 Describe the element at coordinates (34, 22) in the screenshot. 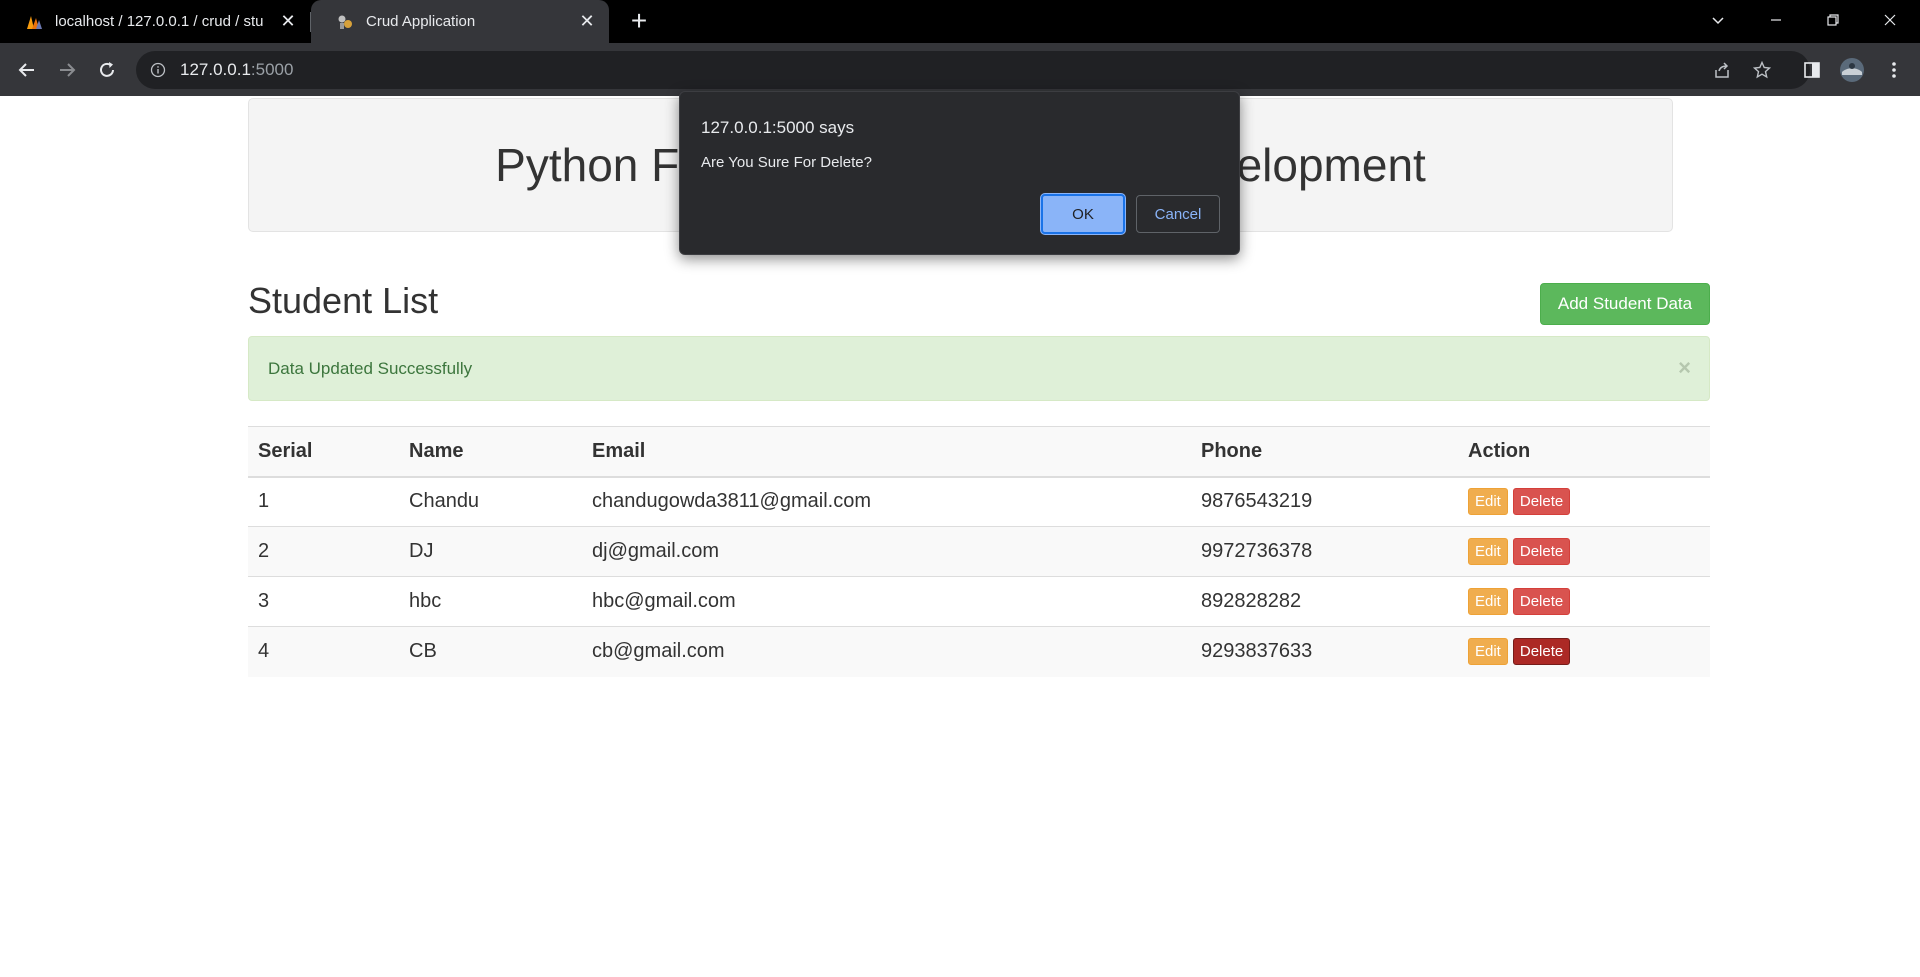

I see `phpmyadmin-favicon-icon` at that location.